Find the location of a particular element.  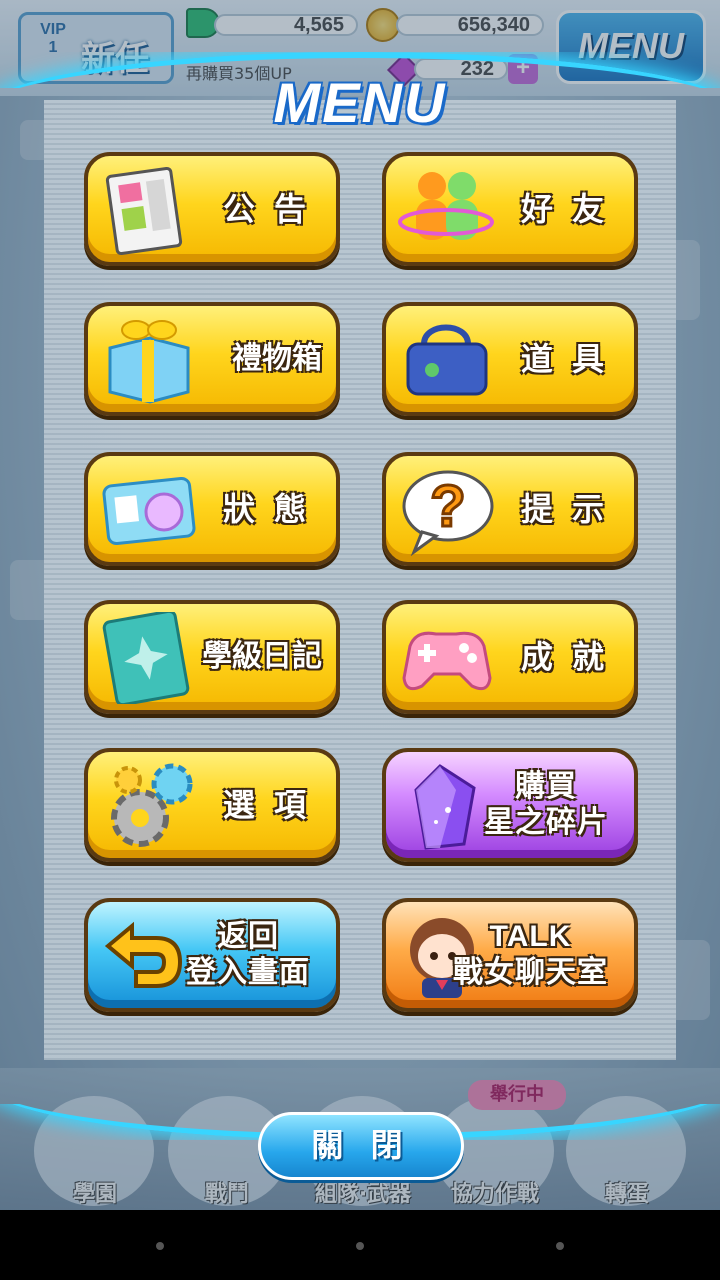

nav-recent-dot is located at coordinates (560, 1246).